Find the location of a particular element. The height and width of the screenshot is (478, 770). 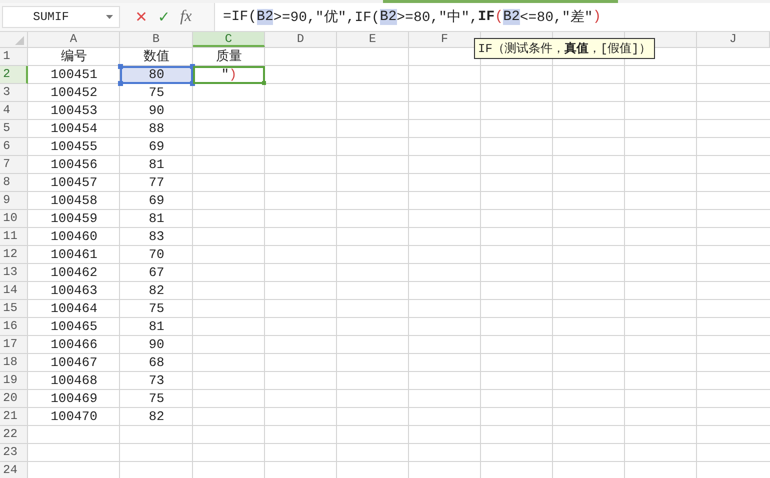

table-cell-text: 100456 is located at coordinates (74, 165).